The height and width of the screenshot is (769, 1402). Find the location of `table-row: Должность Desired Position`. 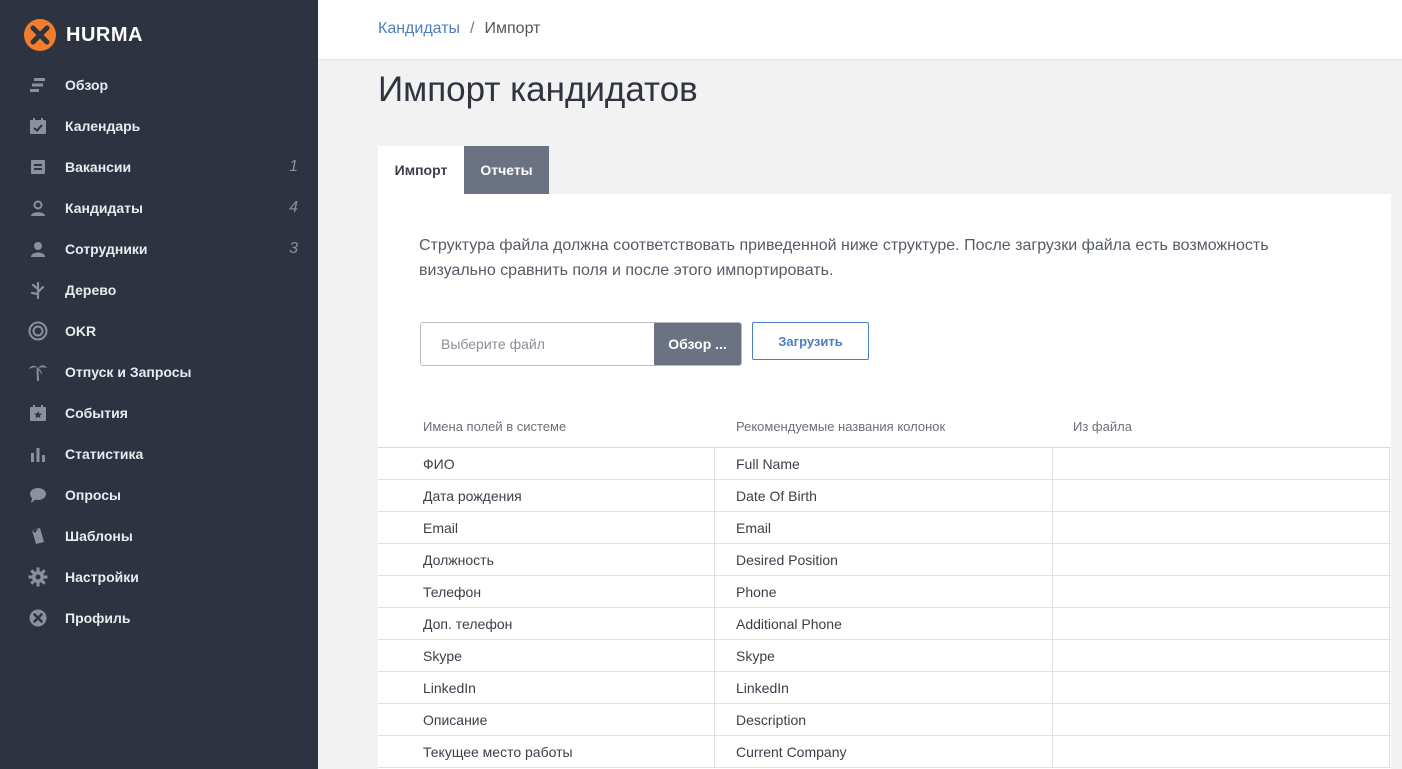

table-row: Должность Desired Position is located at coordinates (884, 560).